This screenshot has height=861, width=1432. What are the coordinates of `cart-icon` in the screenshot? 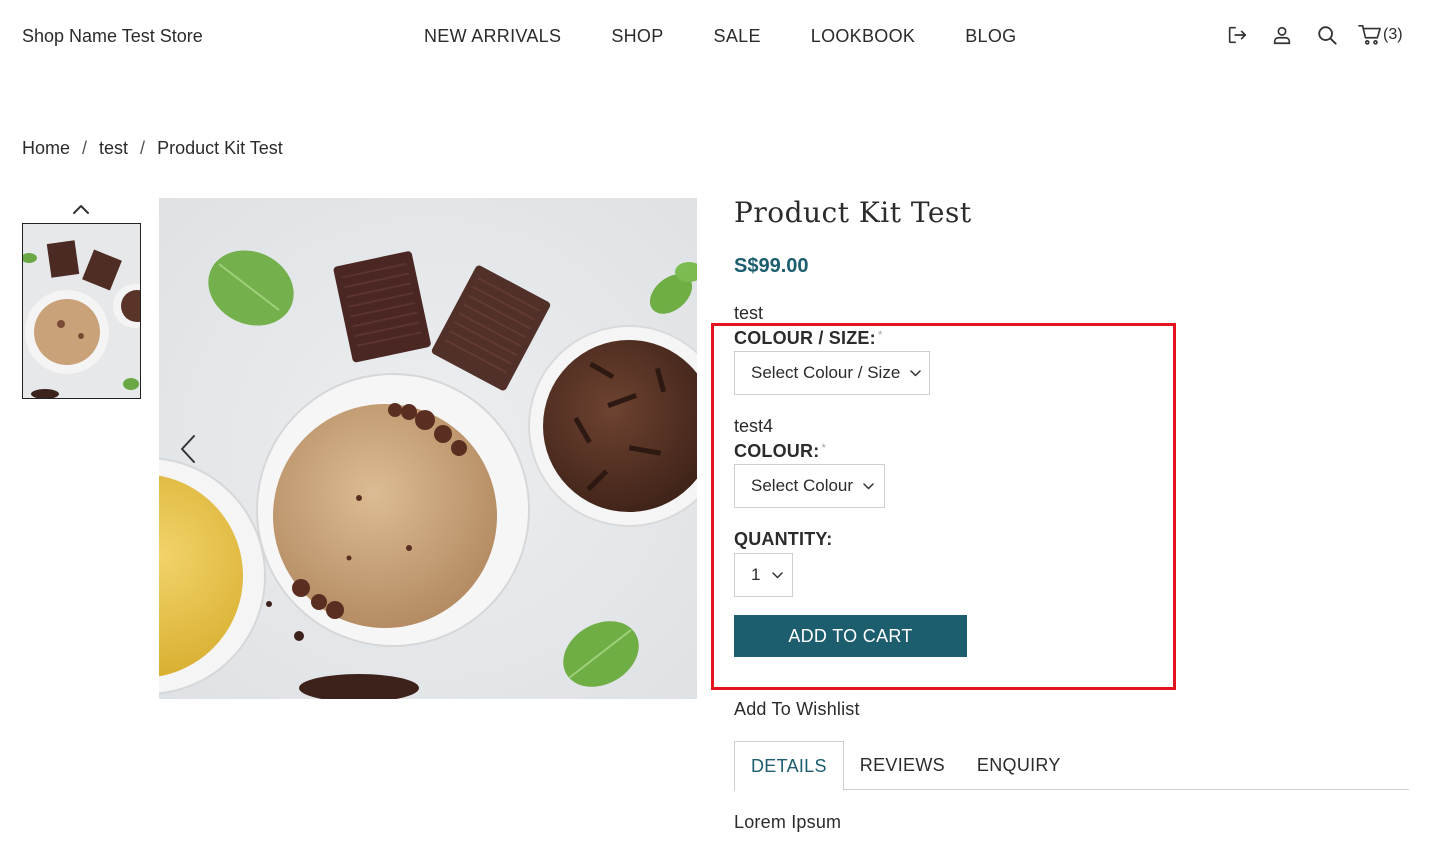 It's located at (1370, 35).